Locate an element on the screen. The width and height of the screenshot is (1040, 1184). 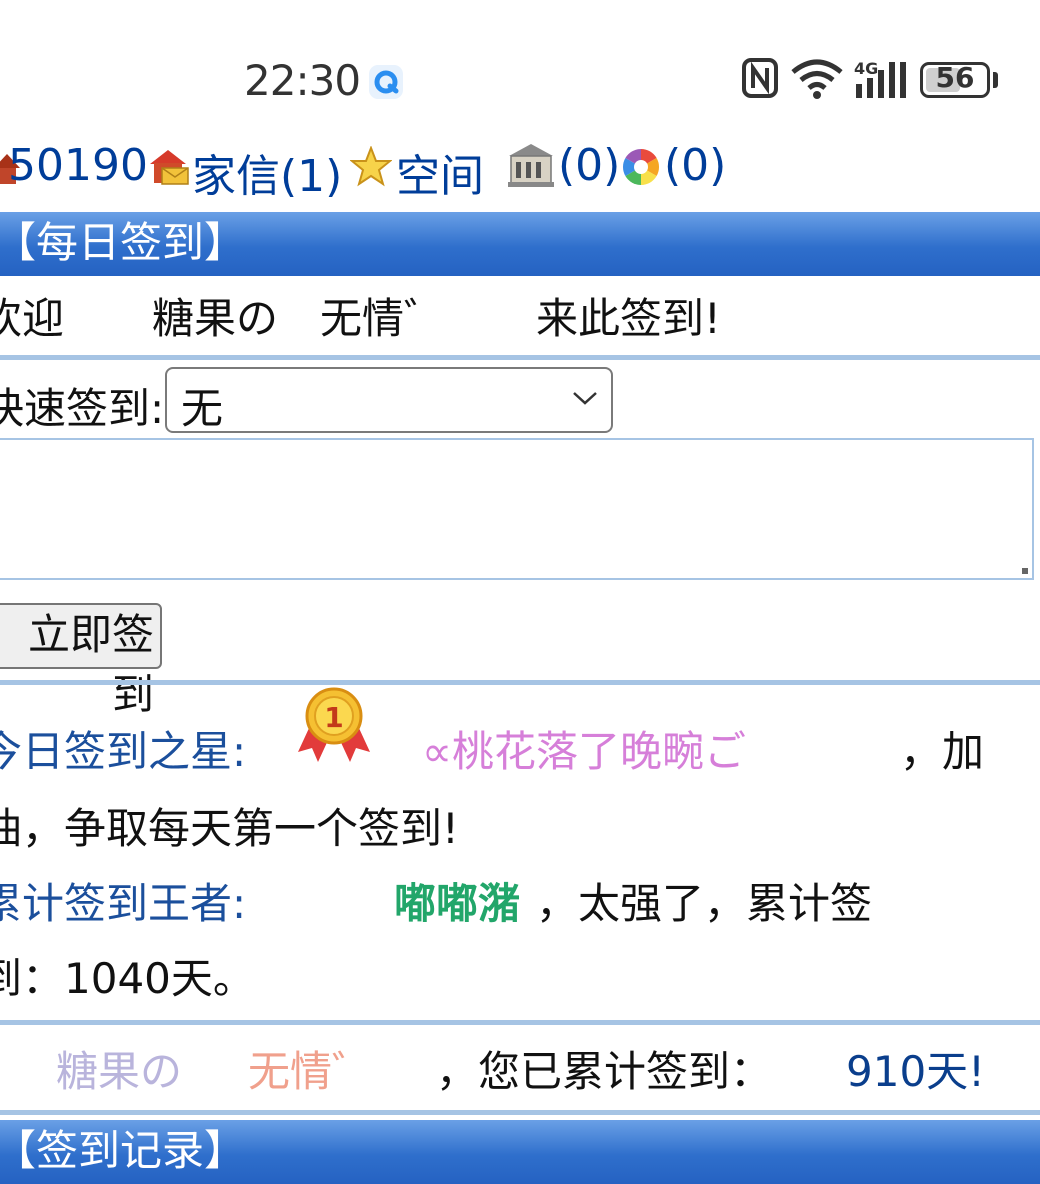
mail-link: 家信(1) is located at coordinates (267, 172).